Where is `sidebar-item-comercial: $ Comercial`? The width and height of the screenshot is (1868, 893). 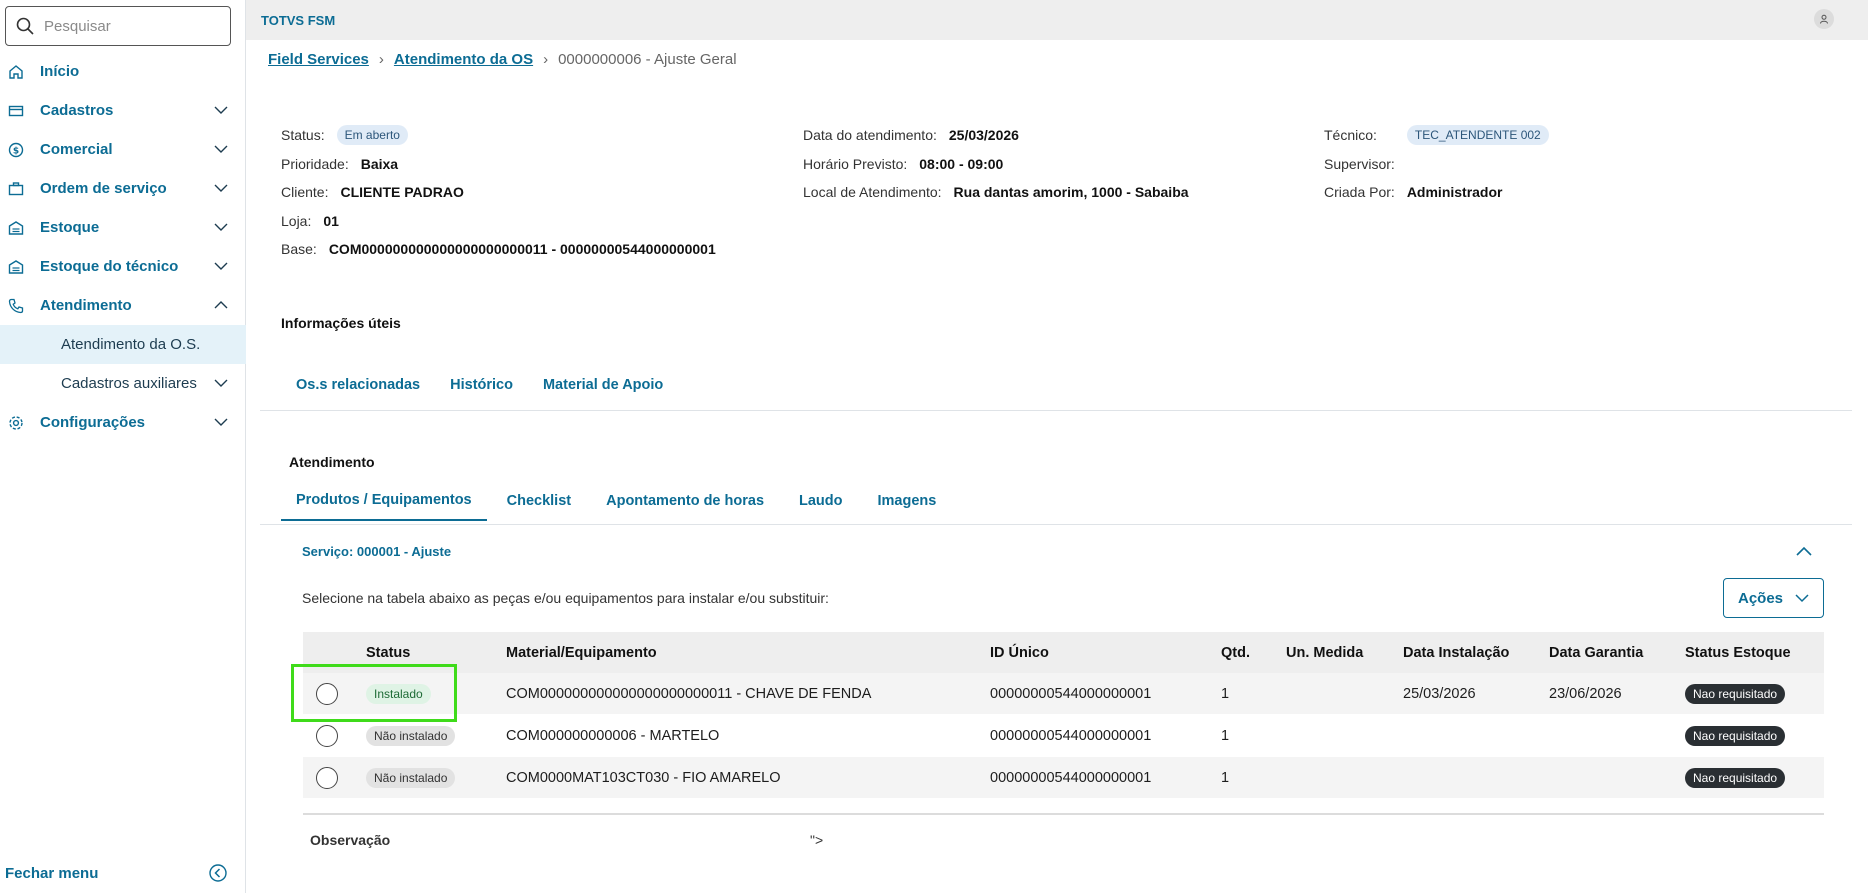
sidebar-item-comercial: $ Comercial is located at coordinates (123, 149).